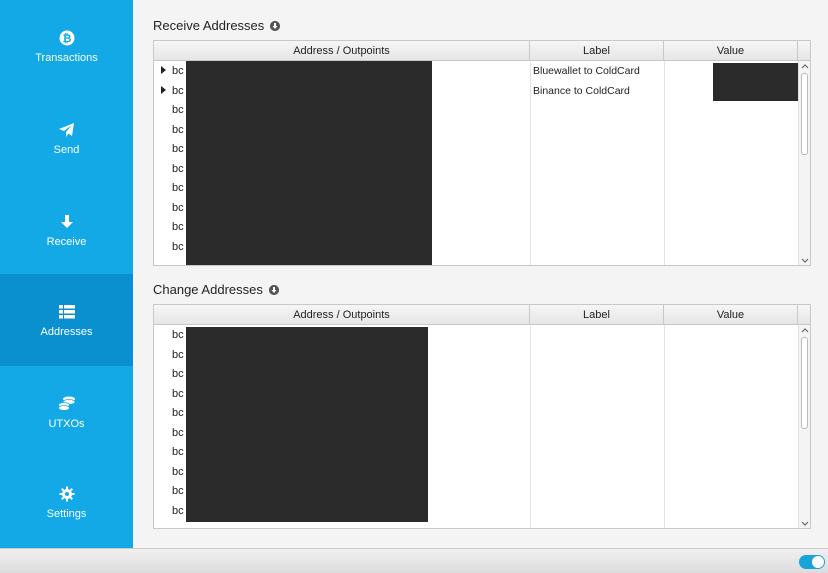 The height and width of the screenshot is (573, 828). Describe the element at coordinates (66, 513) in the screenshot. I see `sidebar-item-label: Settings` at that location.